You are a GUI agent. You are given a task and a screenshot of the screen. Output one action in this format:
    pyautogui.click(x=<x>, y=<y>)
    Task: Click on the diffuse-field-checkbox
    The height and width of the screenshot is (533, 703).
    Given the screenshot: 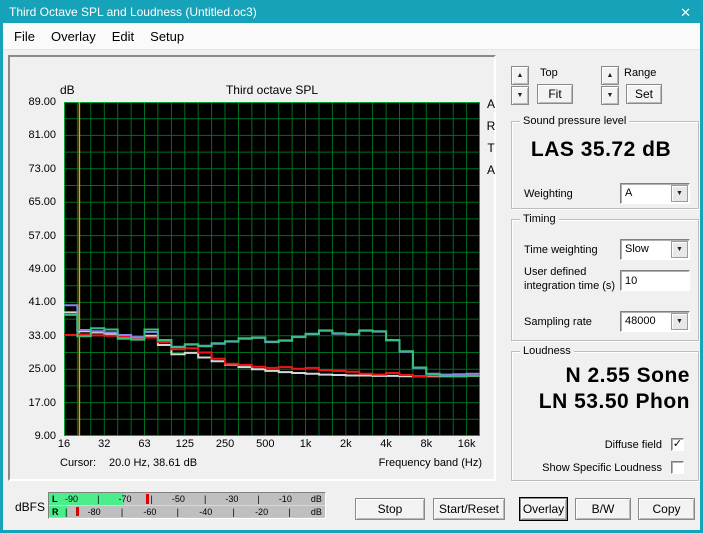 What is the action you would take?
    pyautogui.click(x=677, y=444)
    